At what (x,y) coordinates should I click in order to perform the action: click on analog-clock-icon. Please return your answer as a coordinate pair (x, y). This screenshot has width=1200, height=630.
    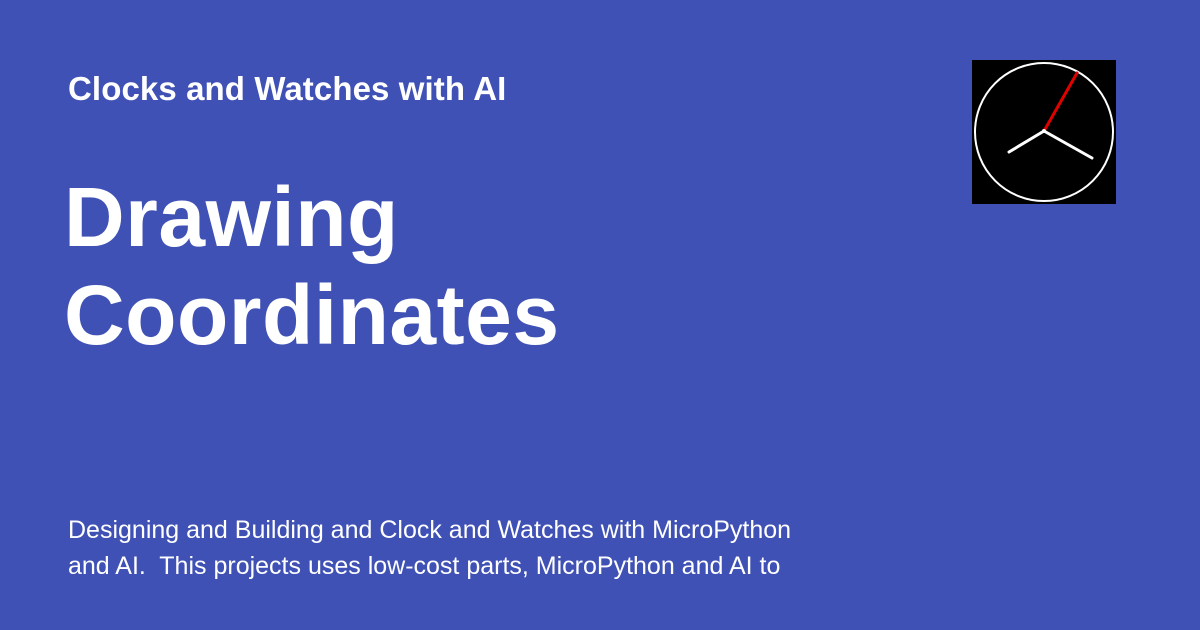
    Looking at the image, I should click on (1044, 132).